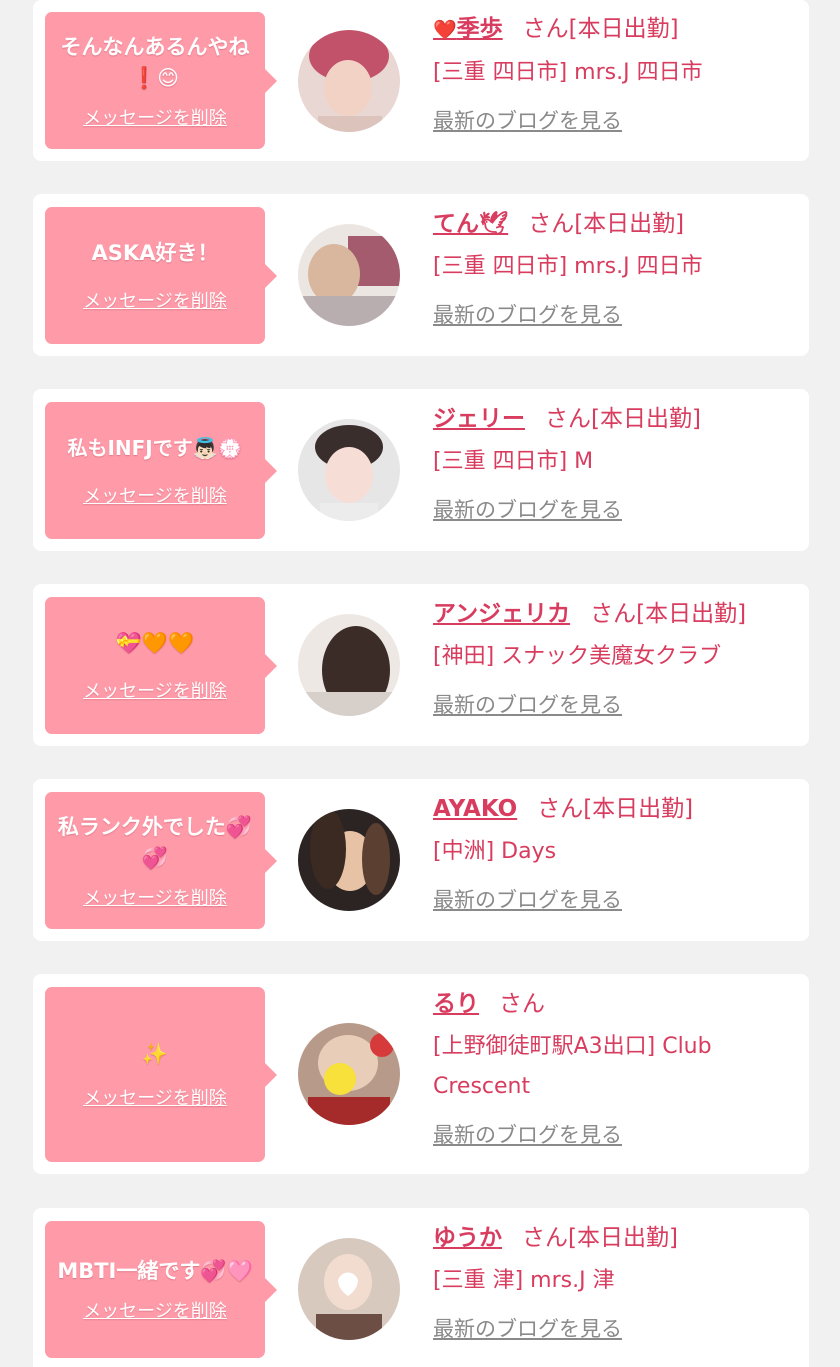  I want to click on girl-name-link: ゆうか, so click(467, 1238).